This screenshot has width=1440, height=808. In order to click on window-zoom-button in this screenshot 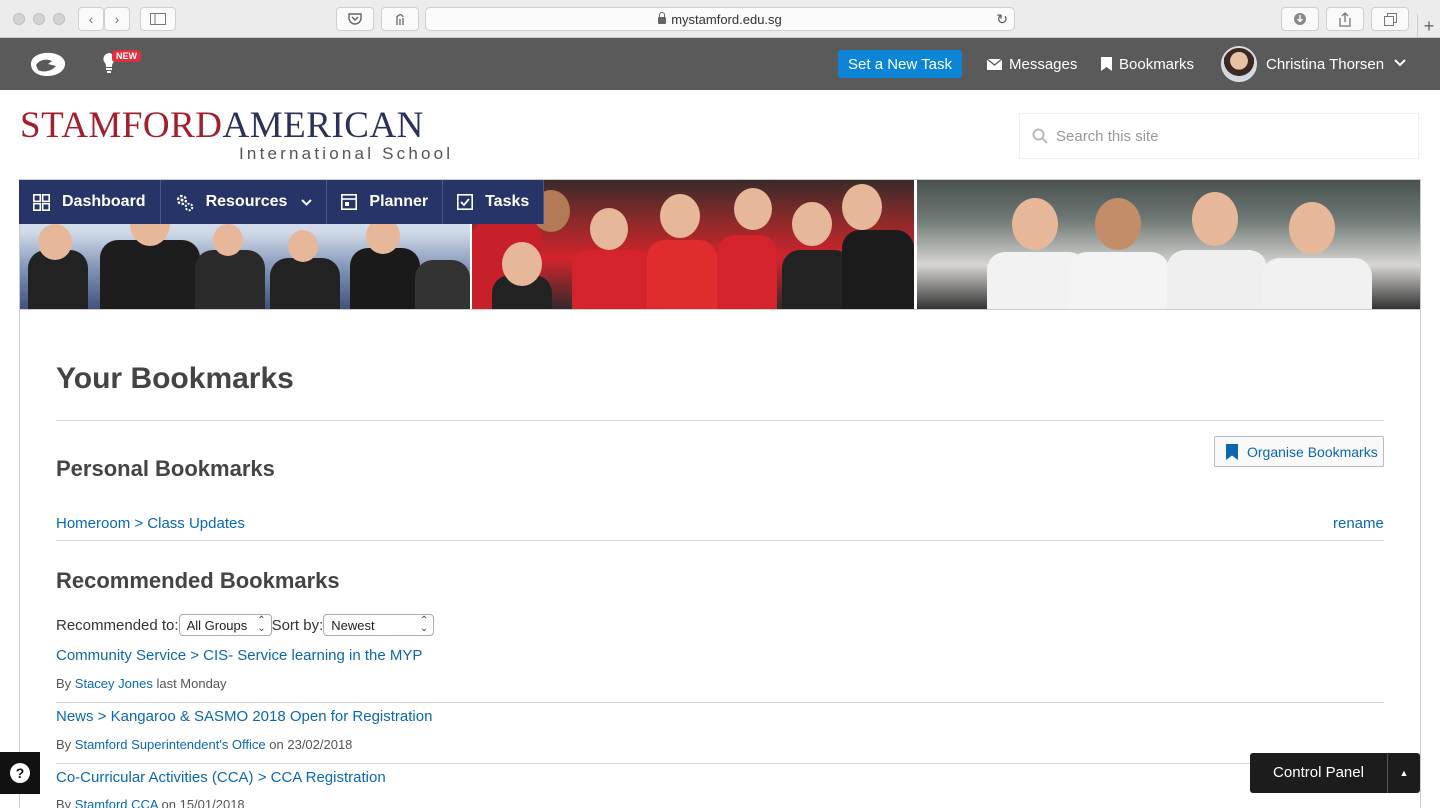, I will do `click(59, 19)`.